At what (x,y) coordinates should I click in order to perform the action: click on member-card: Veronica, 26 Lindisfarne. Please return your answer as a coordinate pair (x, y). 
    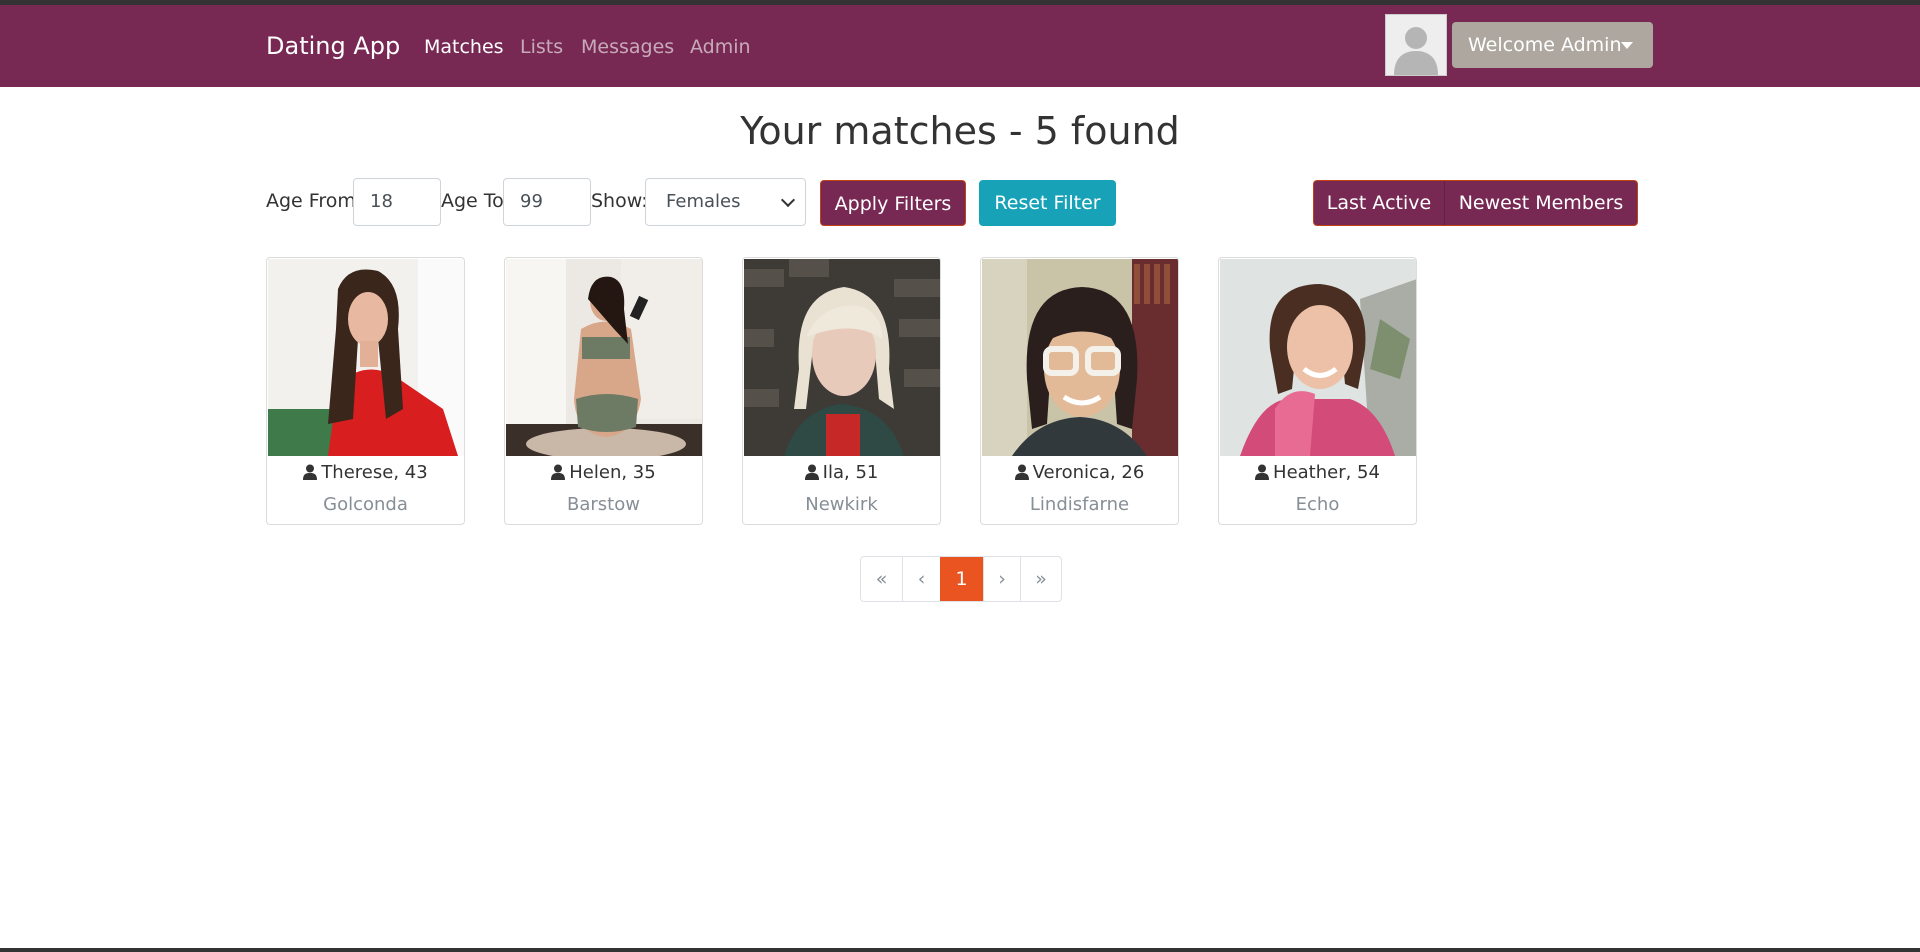
    Looking at the image, I should click on (1079, 391).